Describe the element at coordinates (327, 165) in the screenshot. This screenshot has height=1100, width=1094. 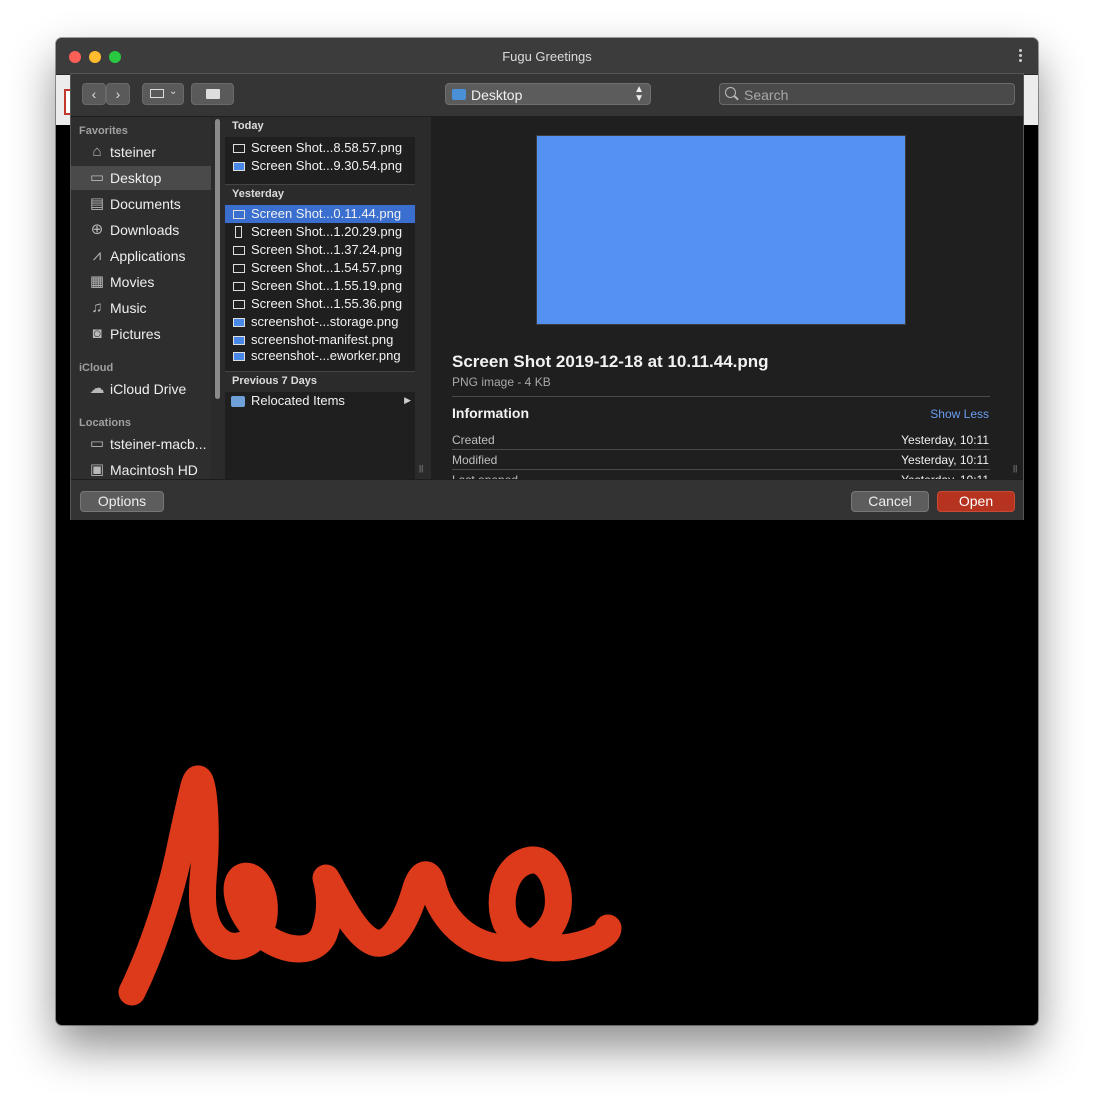
I see `file-name: Screen Shot...9.30.54.png` at that location.